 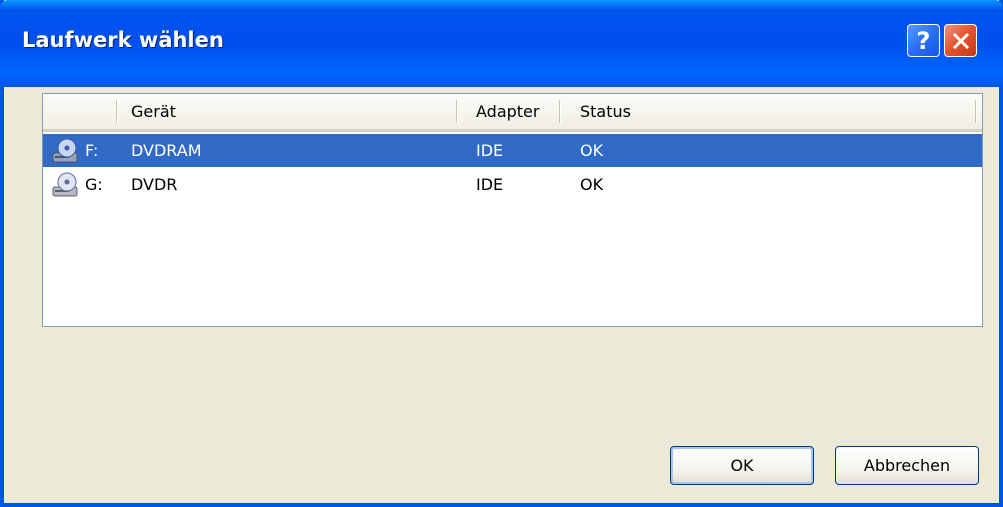 What do you see at coordinates (512, 184) in the screenshot?
I see `drive-row: G: DVDR IDE OK` at bounding box center [512, 184].